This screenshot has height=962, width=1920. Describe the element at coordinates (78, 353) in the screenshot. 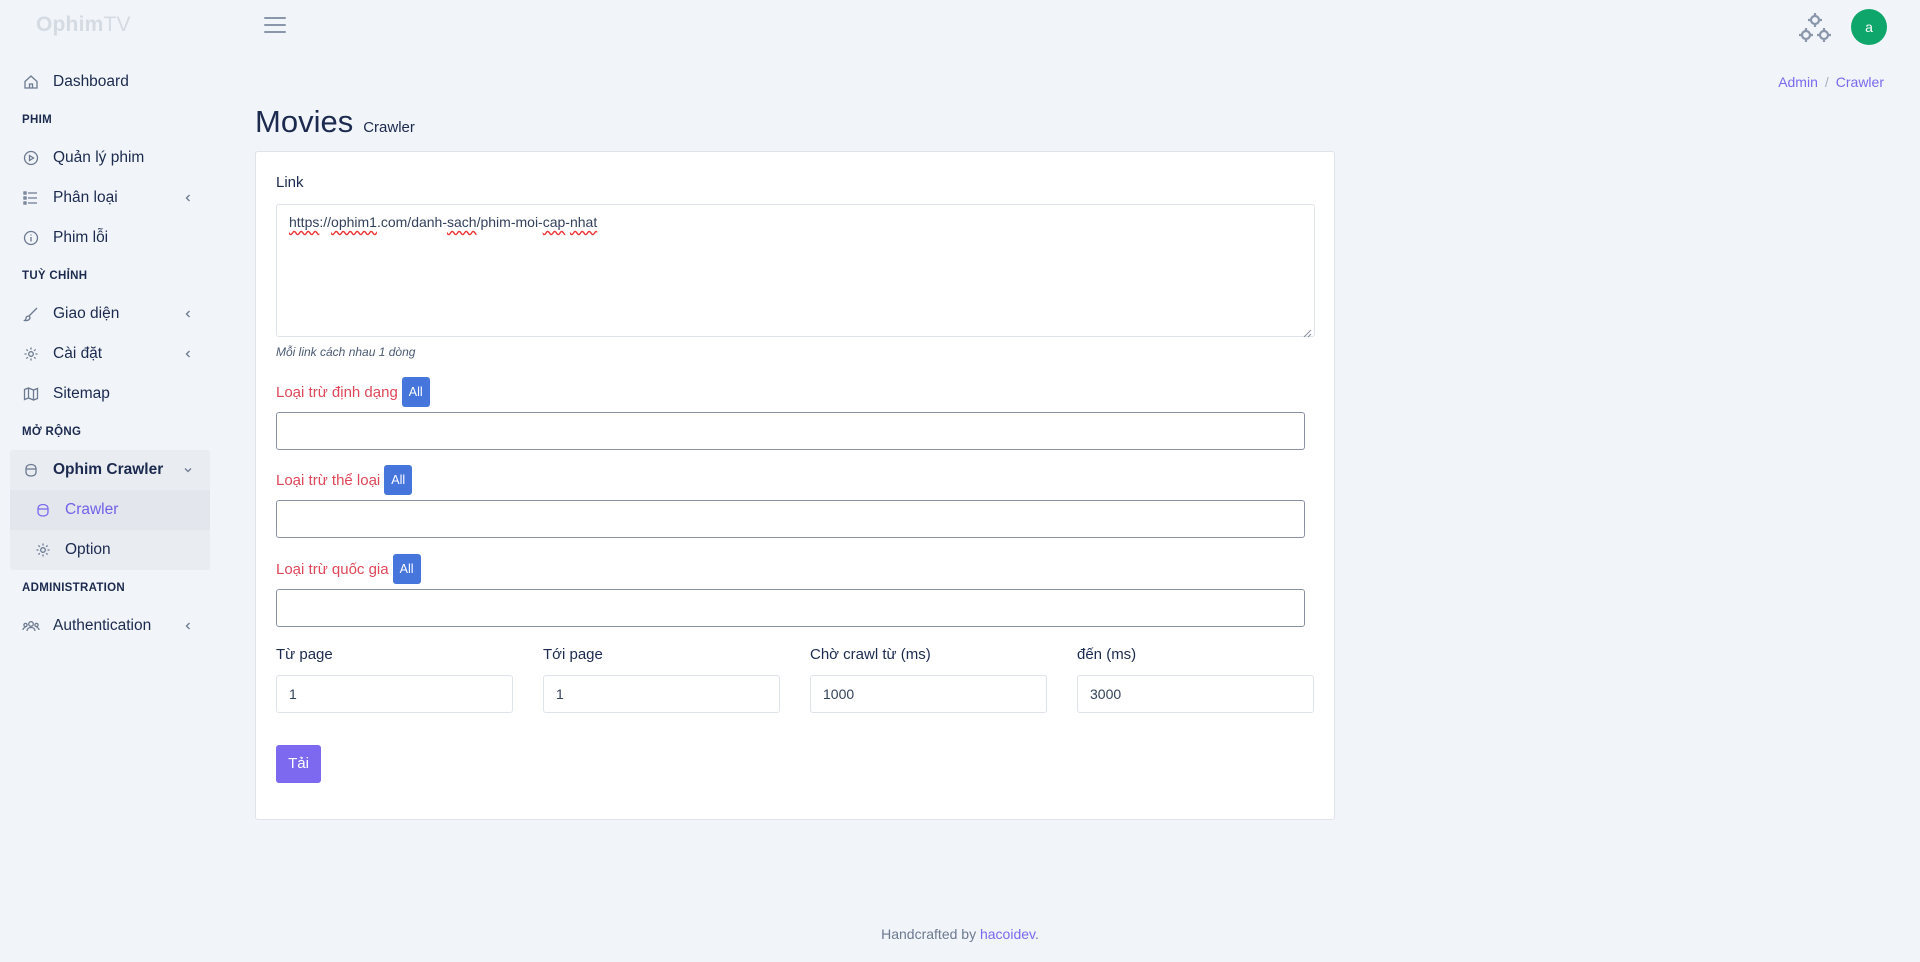

I see `sidebar-item-label: Cài đặt` at that location.